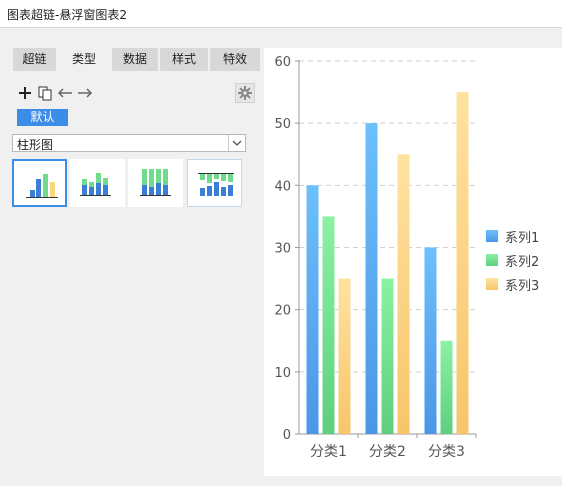  Describe the element at coordinates (282, 62) in the screenshot. I see `y-tick-label: 60` at that location.